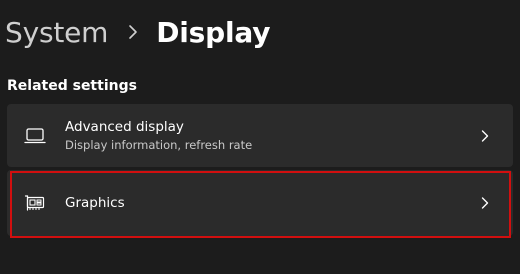 The image size is (520, 274). What do you see at coordinates (124, 127) in the screenshot?
I see `advanced-display-title: Advanced display` at bounding box center [124, 127].